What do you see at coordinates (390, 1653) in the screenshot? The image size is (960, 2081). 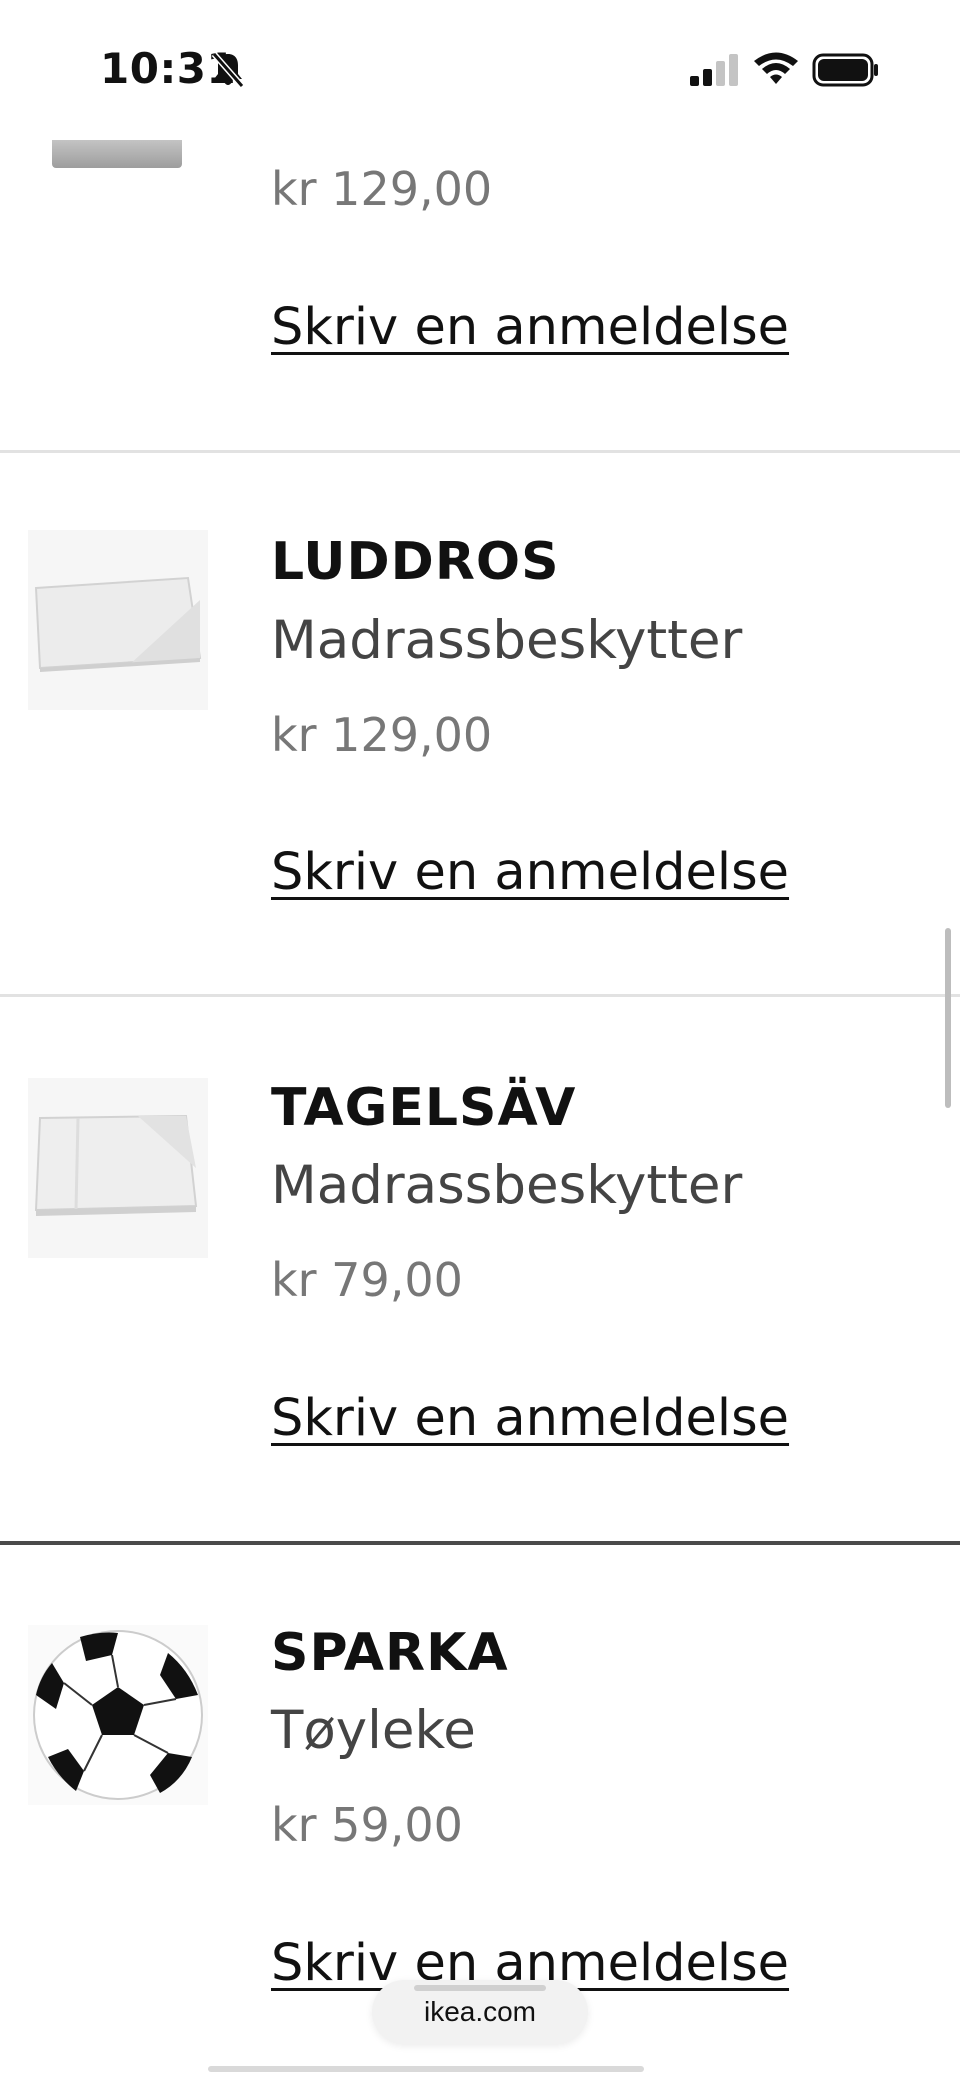 I see `product-name: SPARKA` at bounding box center [390, 1653].